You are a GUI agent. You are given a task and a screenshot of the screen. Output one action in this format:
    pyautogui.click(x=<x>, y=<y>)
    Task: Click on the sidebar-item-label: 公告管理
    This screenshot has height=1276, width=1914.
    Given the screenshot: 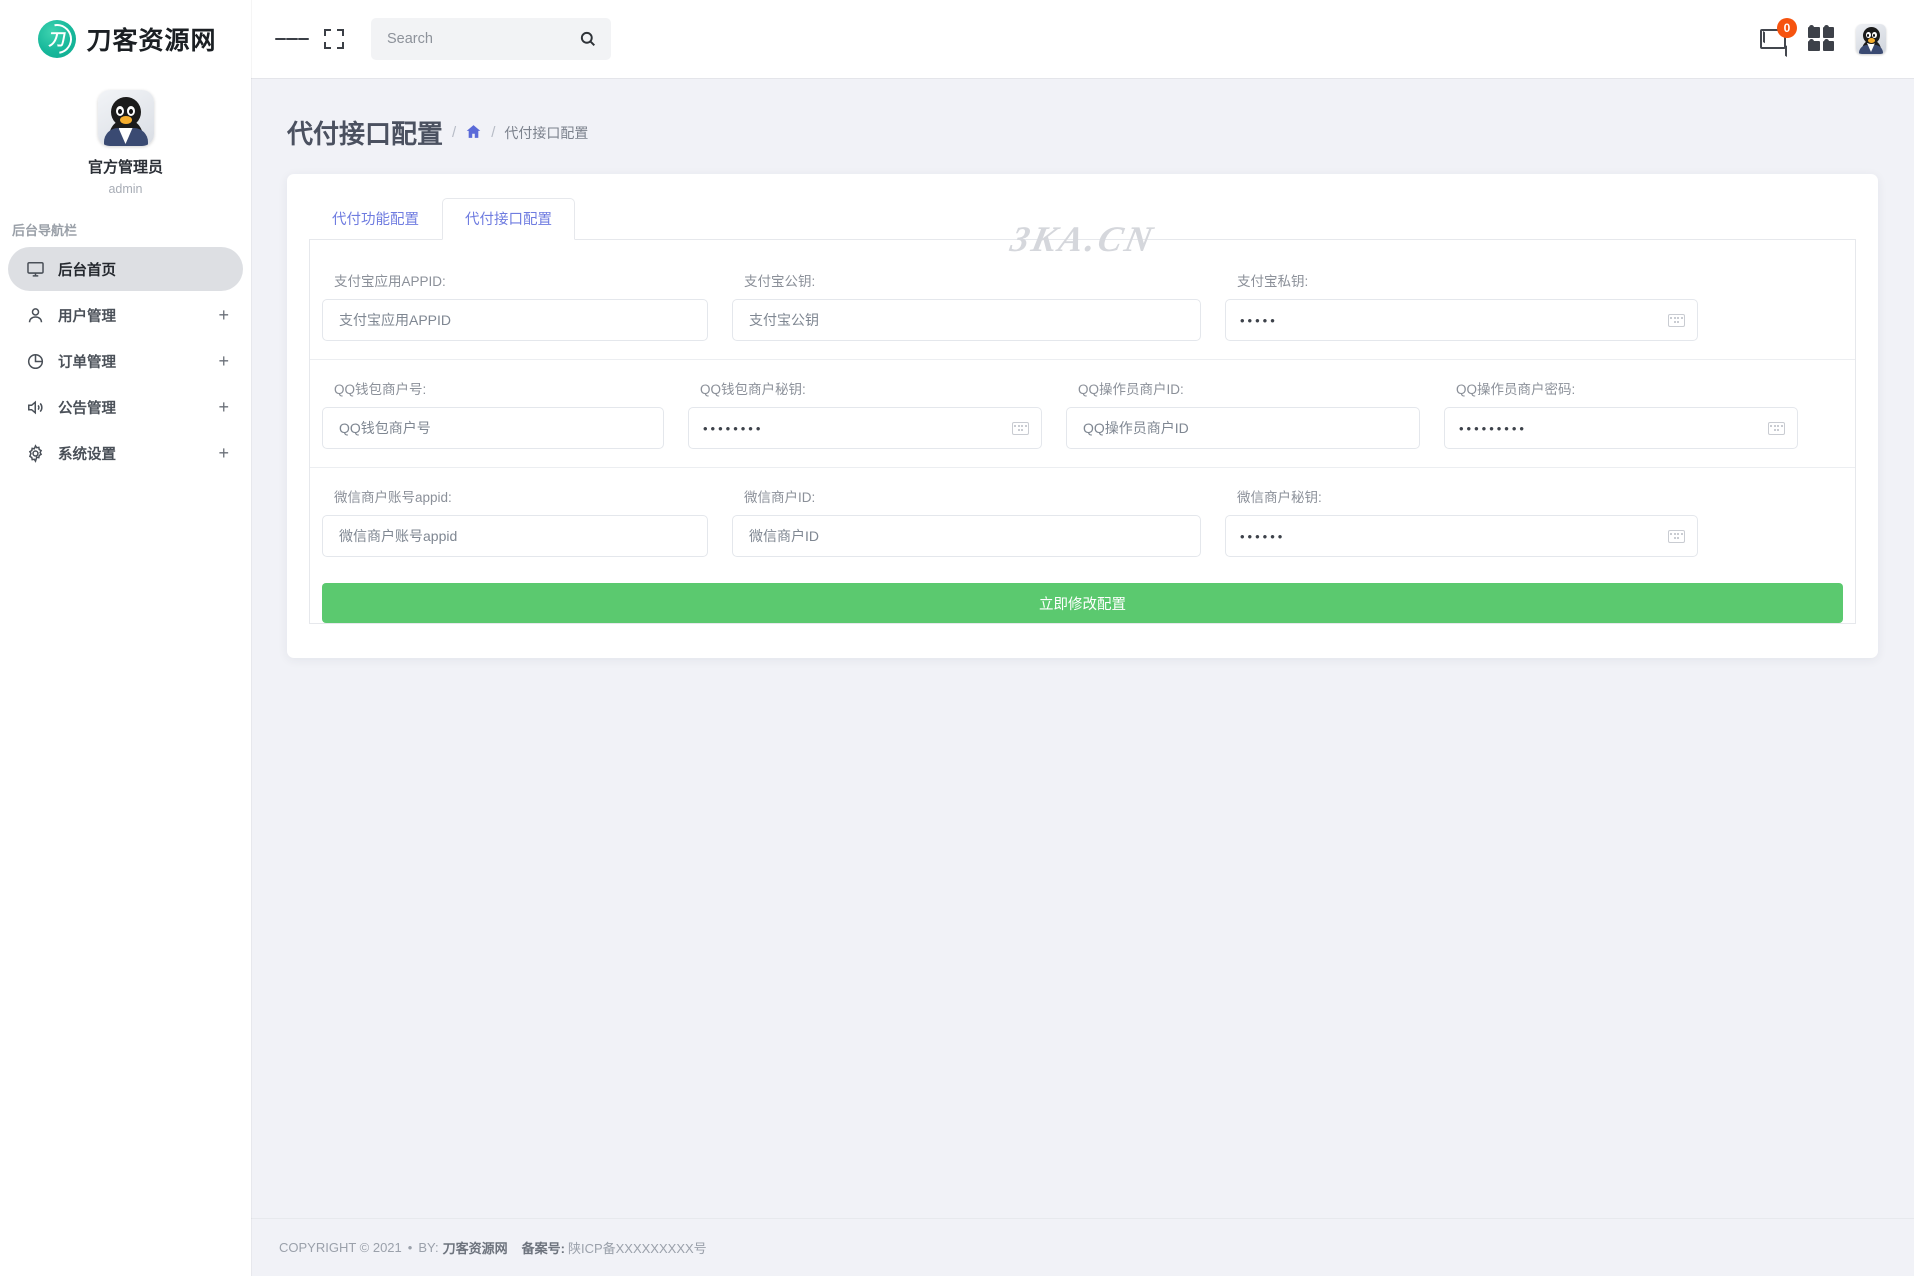 What is the action you would take?
    pyautogui.click(x=87, y=408)
    